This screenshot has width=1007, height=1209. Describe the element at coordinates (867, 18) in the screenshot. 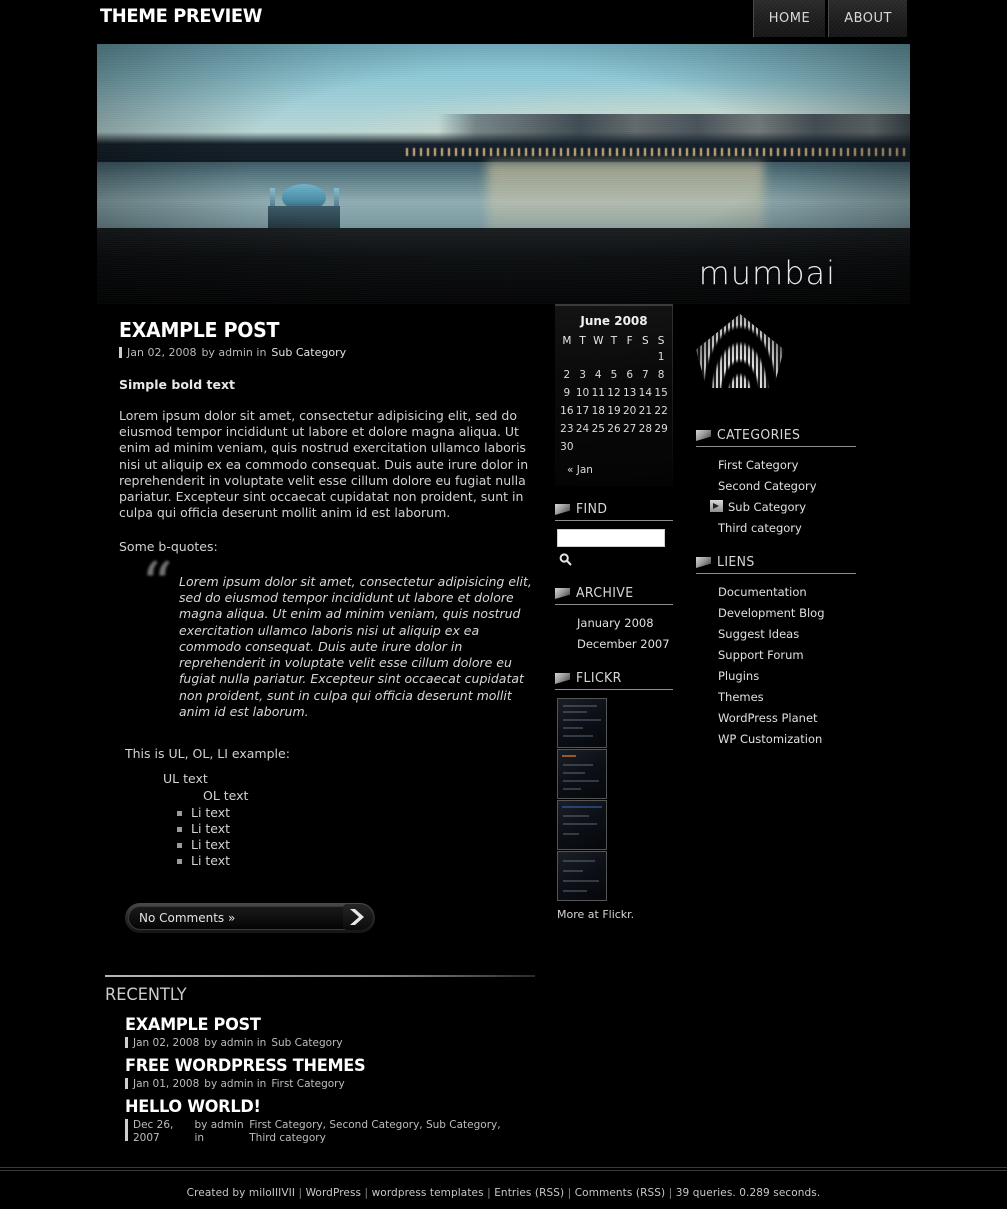

I see `nav-item-about: ABOUT` at that location.